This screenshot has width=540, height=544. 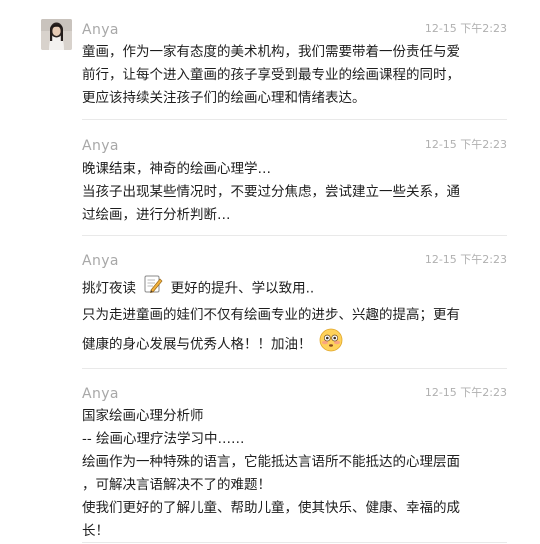 I want to click on message-fragment: 更好的提升、学以致用.., so click(x=242, y=288).